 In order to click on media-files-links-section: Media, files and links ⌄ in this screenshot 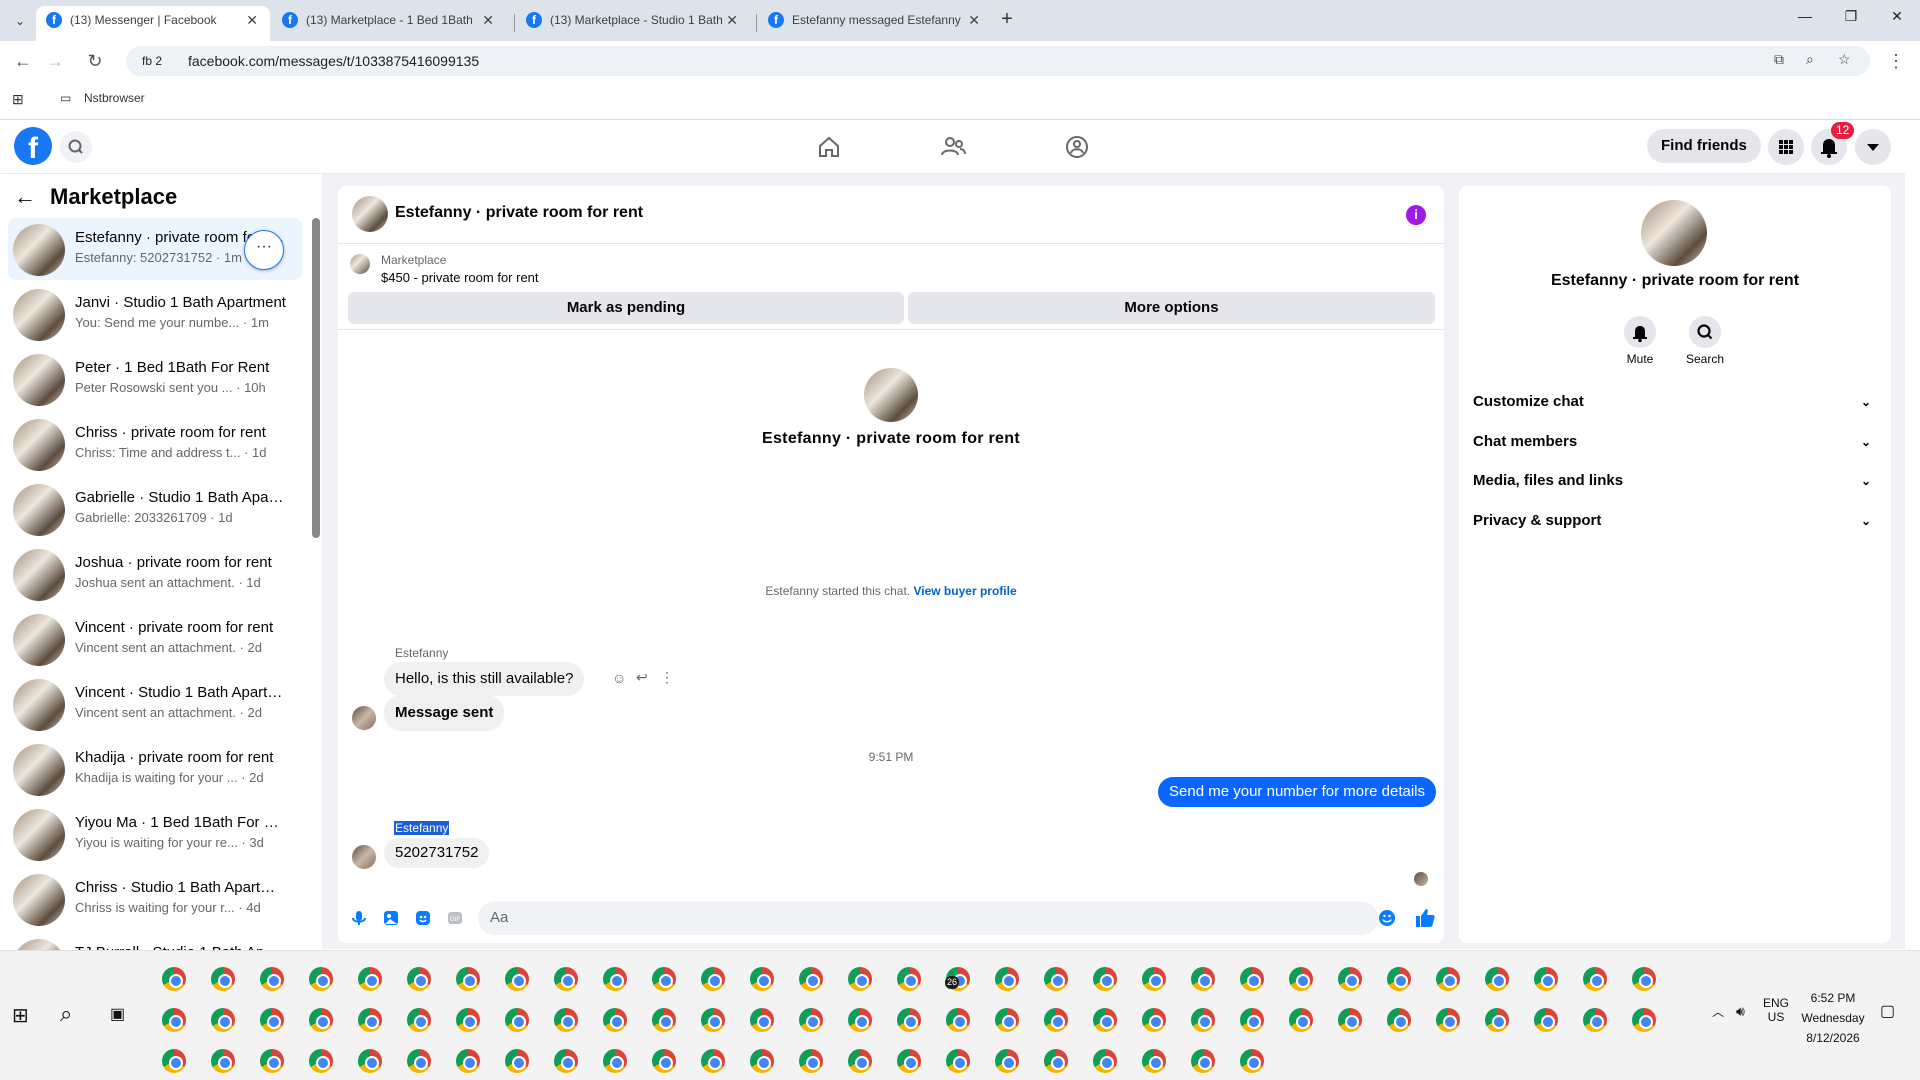, I will do `click(1675, 481)`.